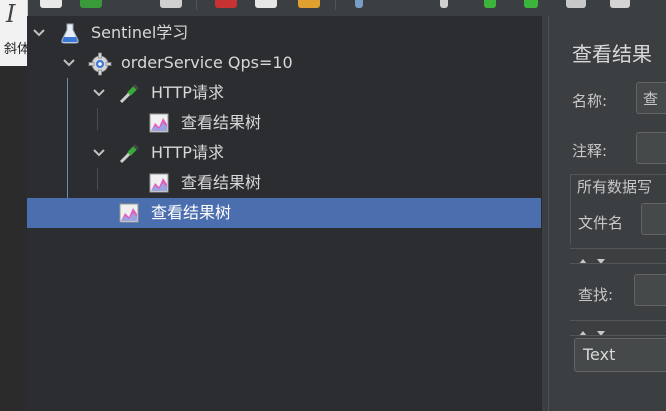  What do you see at coordinates (444, 4) in the screenshot?
I see `toggle-icon` at bounding box center [444, 4].